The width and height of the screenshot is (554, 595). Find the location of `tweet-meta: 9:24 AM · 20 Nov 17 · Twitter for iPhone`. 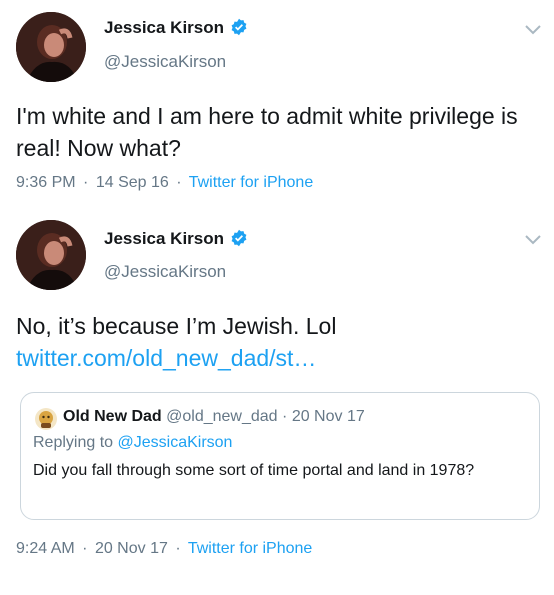

tweet-meta: 9:24 AM · 20 Nov 17 · Twitter for iPhone is located at coordinates (164, 548).